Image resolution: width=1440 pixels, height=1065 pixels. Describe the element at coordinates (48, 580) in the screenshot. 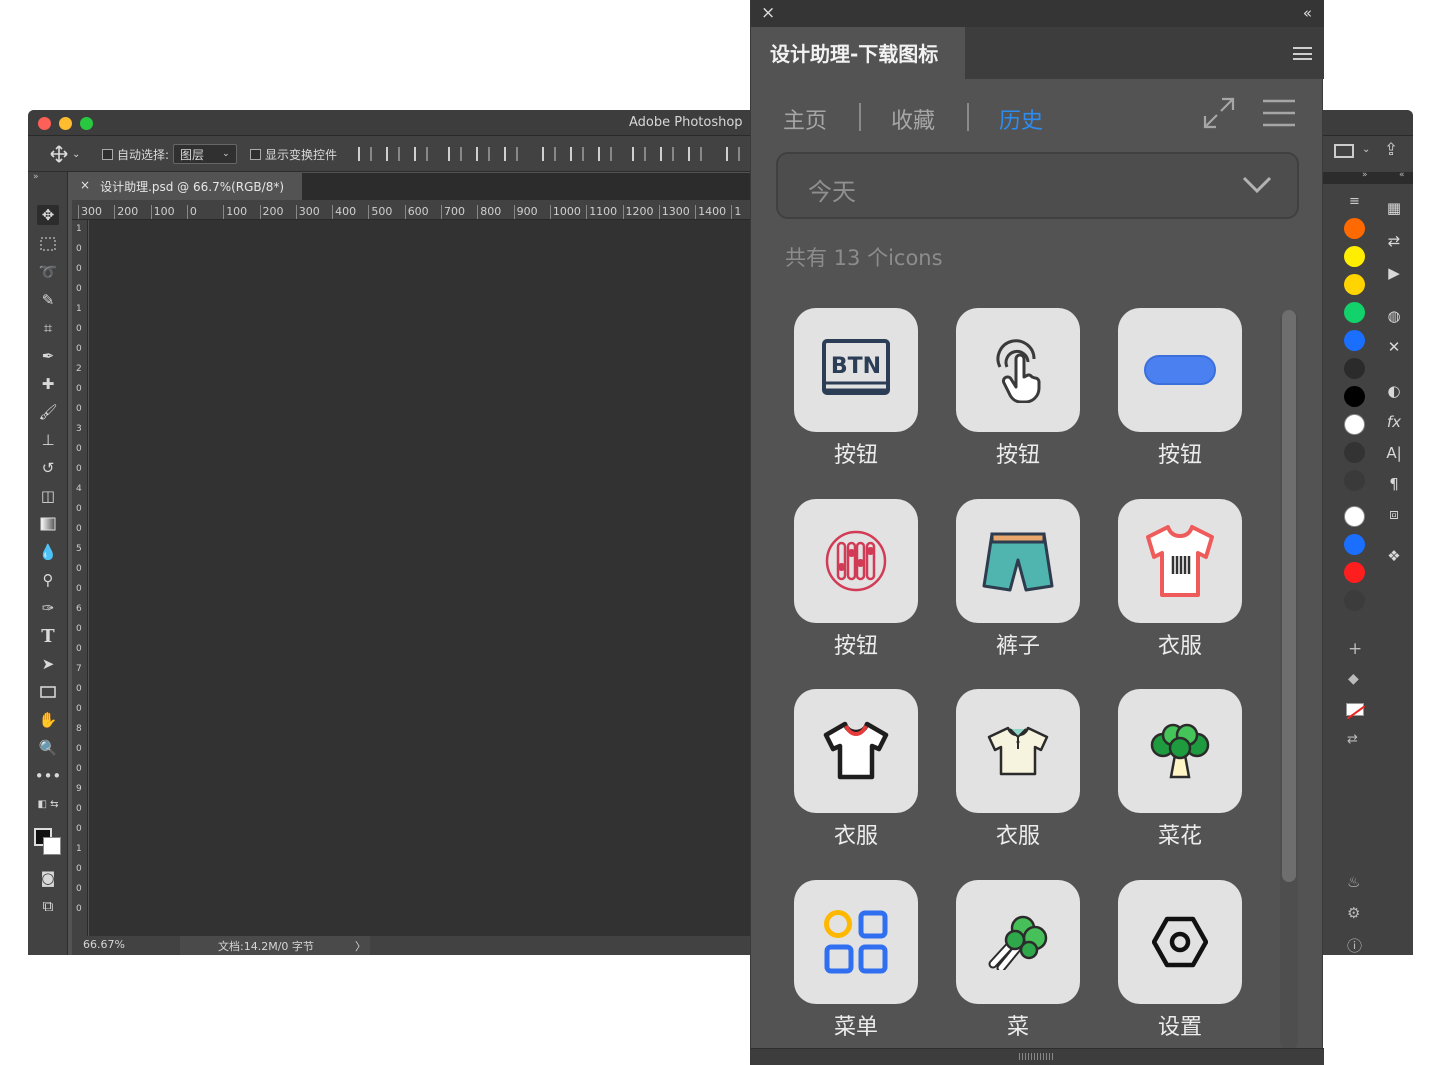

I see `dodge-tool-icon: ⚲` at that location.